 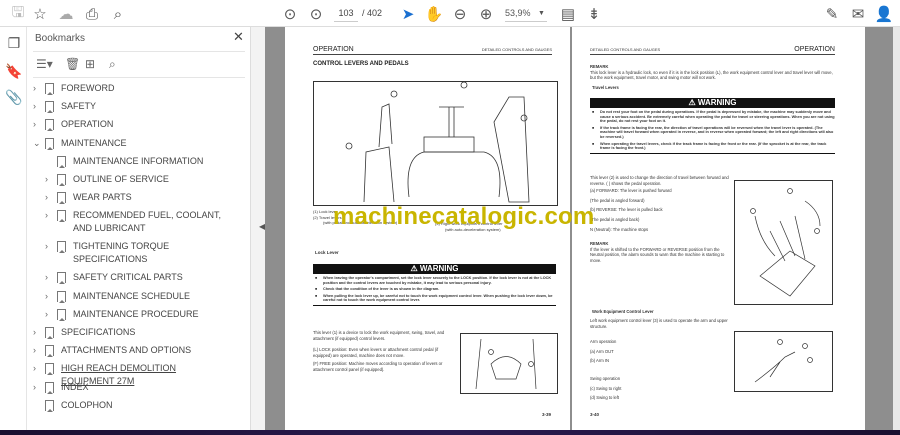 What do you see at coordinates (121, 253) in the screenshot?
I see `bookmark-label: TIGHTENING TORQUE SPECIFICATIONS` at bounding box center [121, 253].